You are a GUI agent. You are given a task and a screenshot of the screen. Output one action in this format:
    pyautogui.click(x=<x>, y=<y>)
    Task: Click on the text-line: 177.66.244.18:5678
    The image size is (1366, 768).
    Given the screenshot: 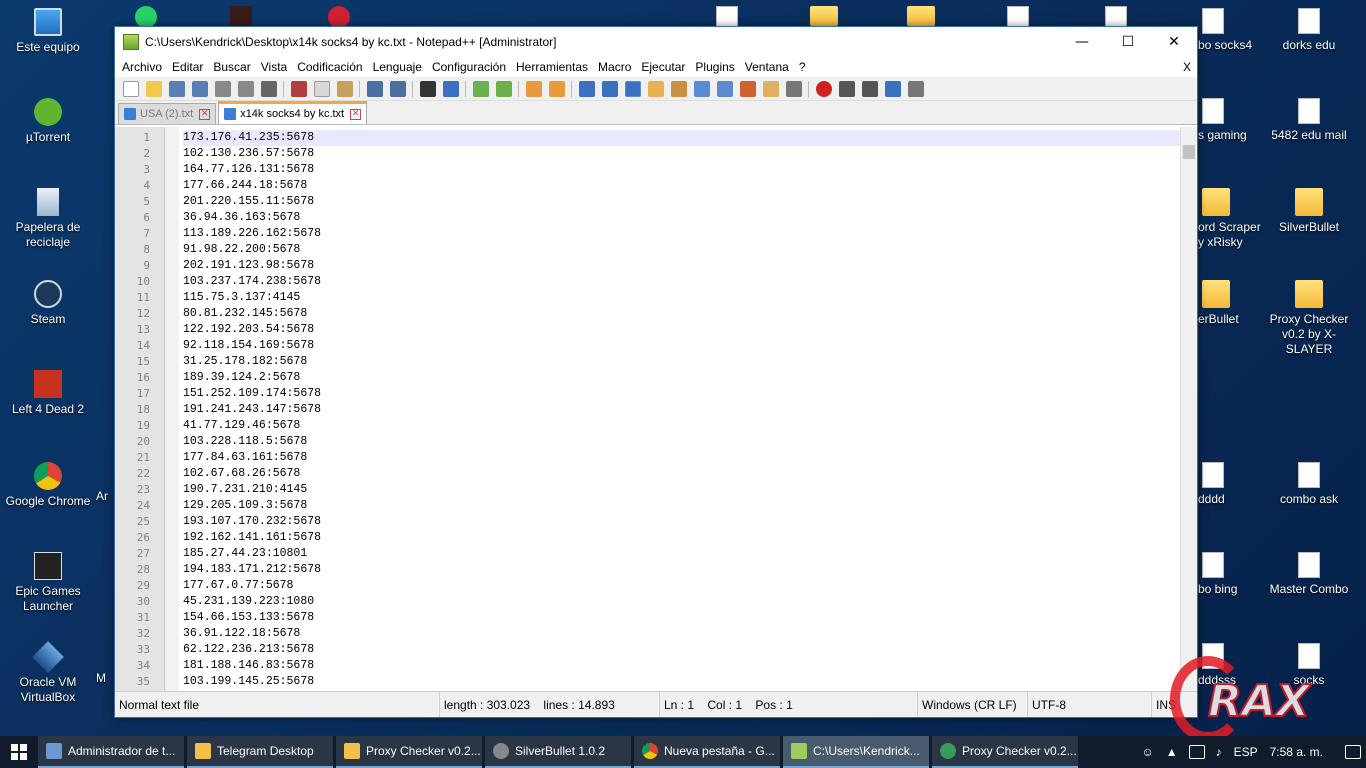 What is the action you would take?
    pyautogui.click(x=681, y=186)
    